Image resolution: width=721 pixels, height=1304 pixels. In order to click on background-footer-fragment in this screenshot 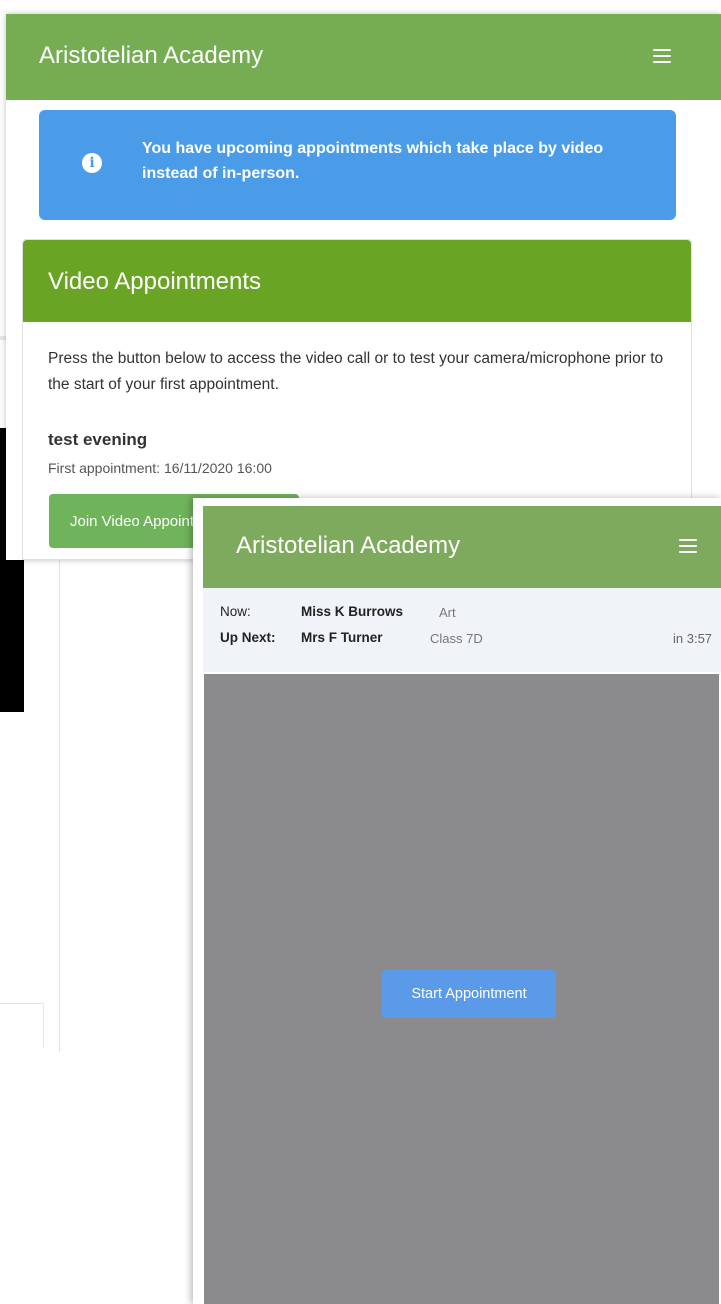, I will do `click(22, 1026)`.